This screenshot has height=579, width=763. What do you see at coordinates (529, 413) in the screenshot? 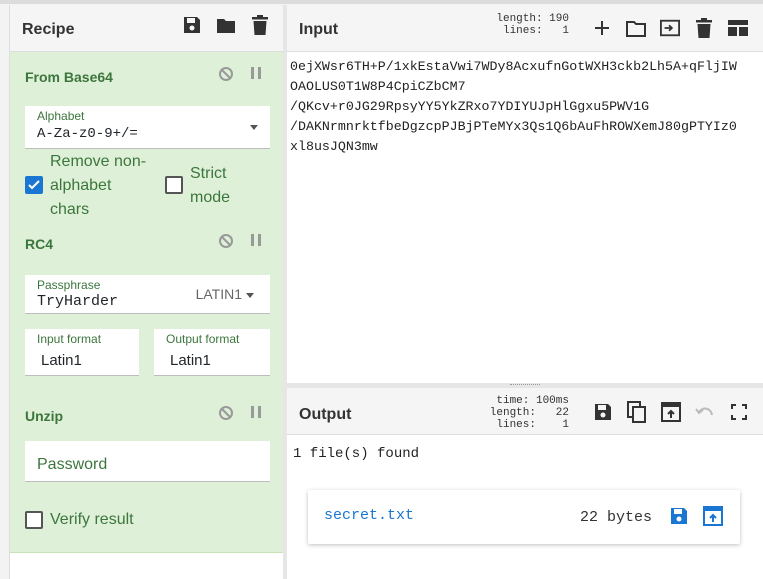
I see `output-length: length: 22` at bounding box center [529, 413].